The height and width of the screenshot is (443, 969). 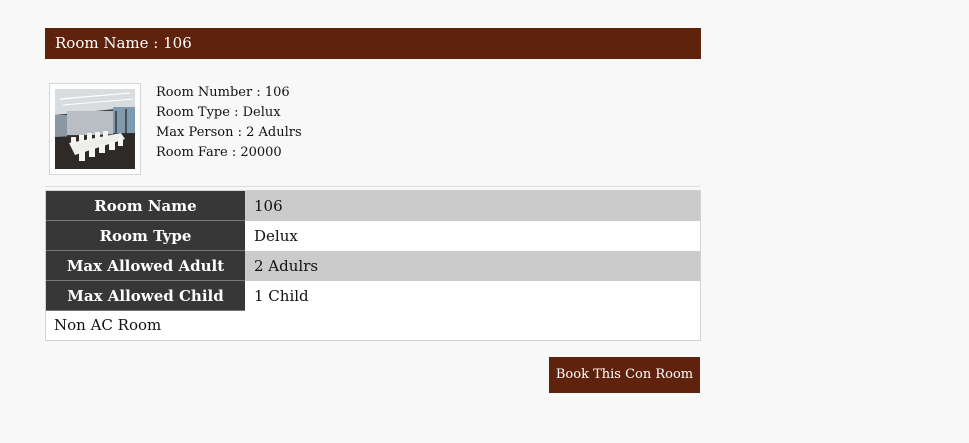 What do you see at coordinates (145, 206) in the screenshot?
I see `row-label: Room Name` at bounding box center [145, 206].